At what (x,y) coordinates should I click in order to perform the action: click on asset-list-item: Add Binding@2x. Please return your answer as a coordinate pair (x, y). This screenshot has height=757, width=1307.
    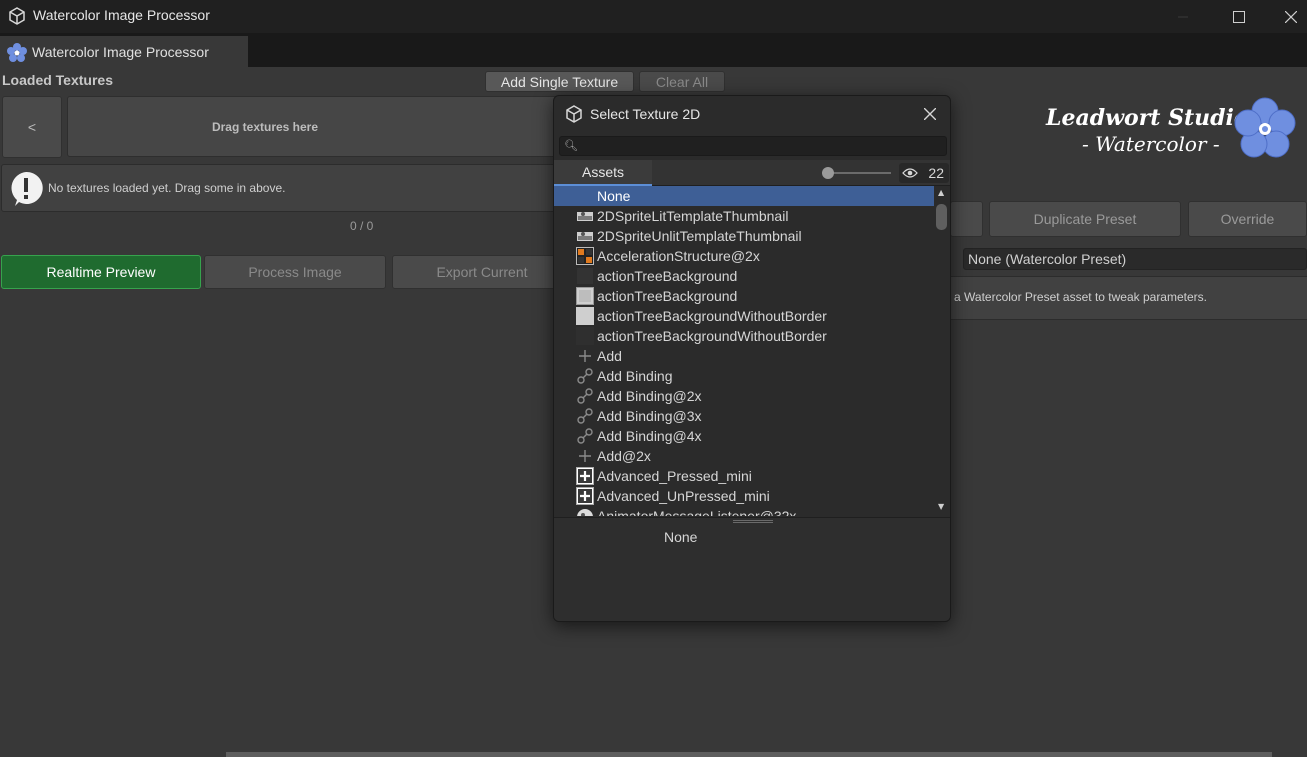
    Looking at the image, I should click on (744, 396).